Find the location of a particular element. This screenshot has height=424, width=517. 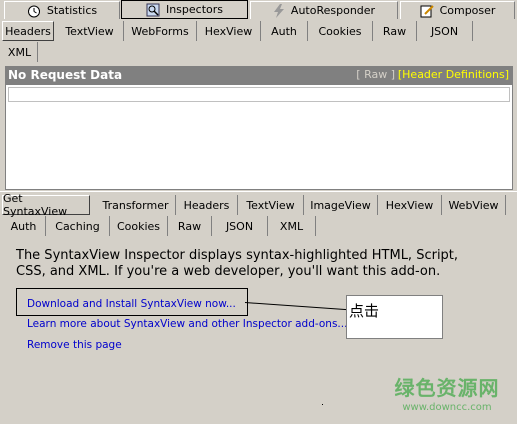

tab-autoresponder-label: AutoResponder is located at coordinates (333, 10).